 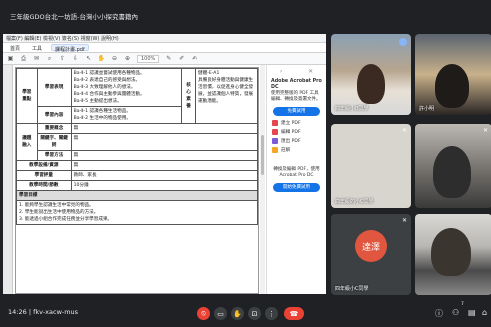 What do you see at coordinates (56, 312) in the screenshot?
I see `meeting-code: fkv-xacw-mus` at bounding box center [56, 312].